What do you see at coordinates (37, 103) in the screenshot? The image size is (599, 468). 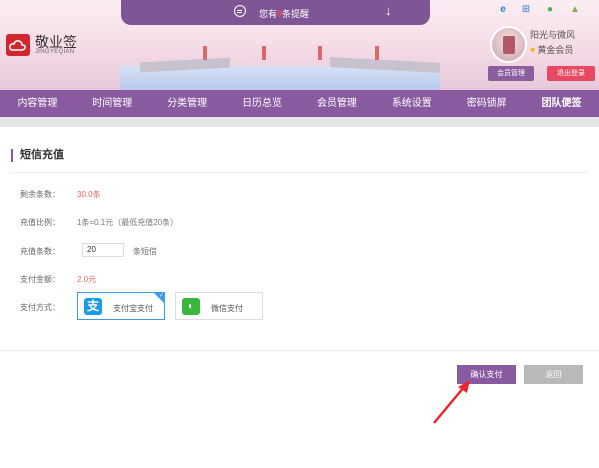 I see `nav-item-content: 内容管理` at bounding box center [37, 103].